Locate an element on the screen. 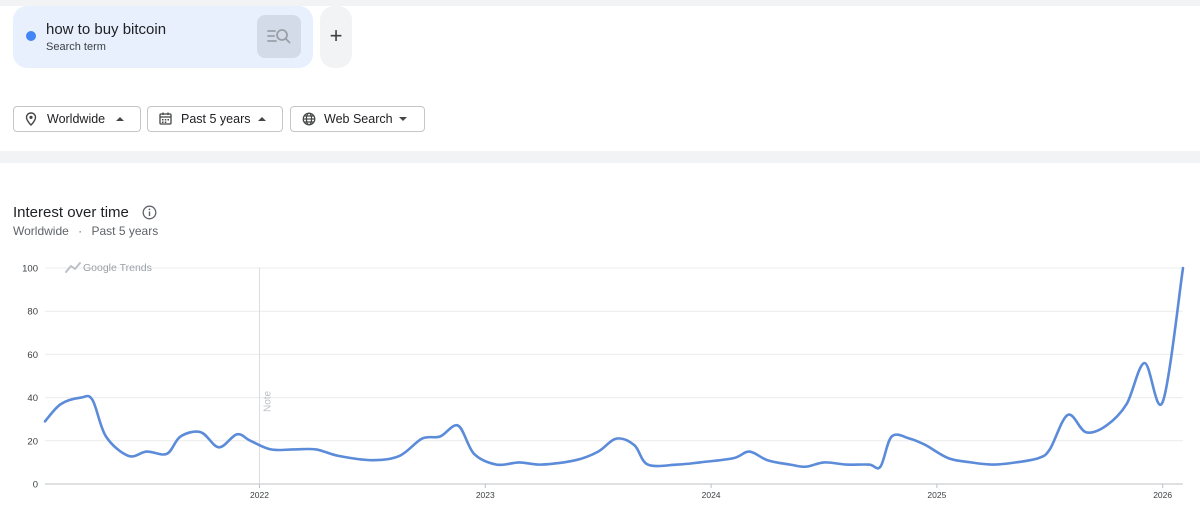 The height and width of the screenshot is (513, 1200). subtitle-region: Worldwide is located at coordinates (41, 231).